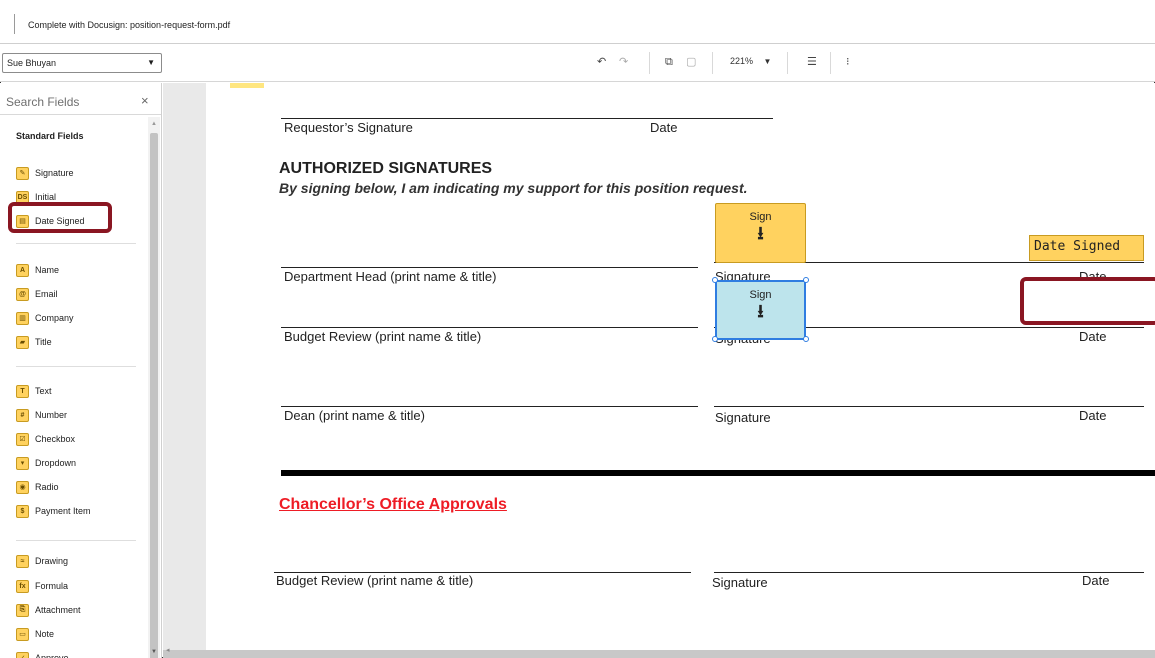  I want to click on field-item-label: Radio, so click(47, 487).